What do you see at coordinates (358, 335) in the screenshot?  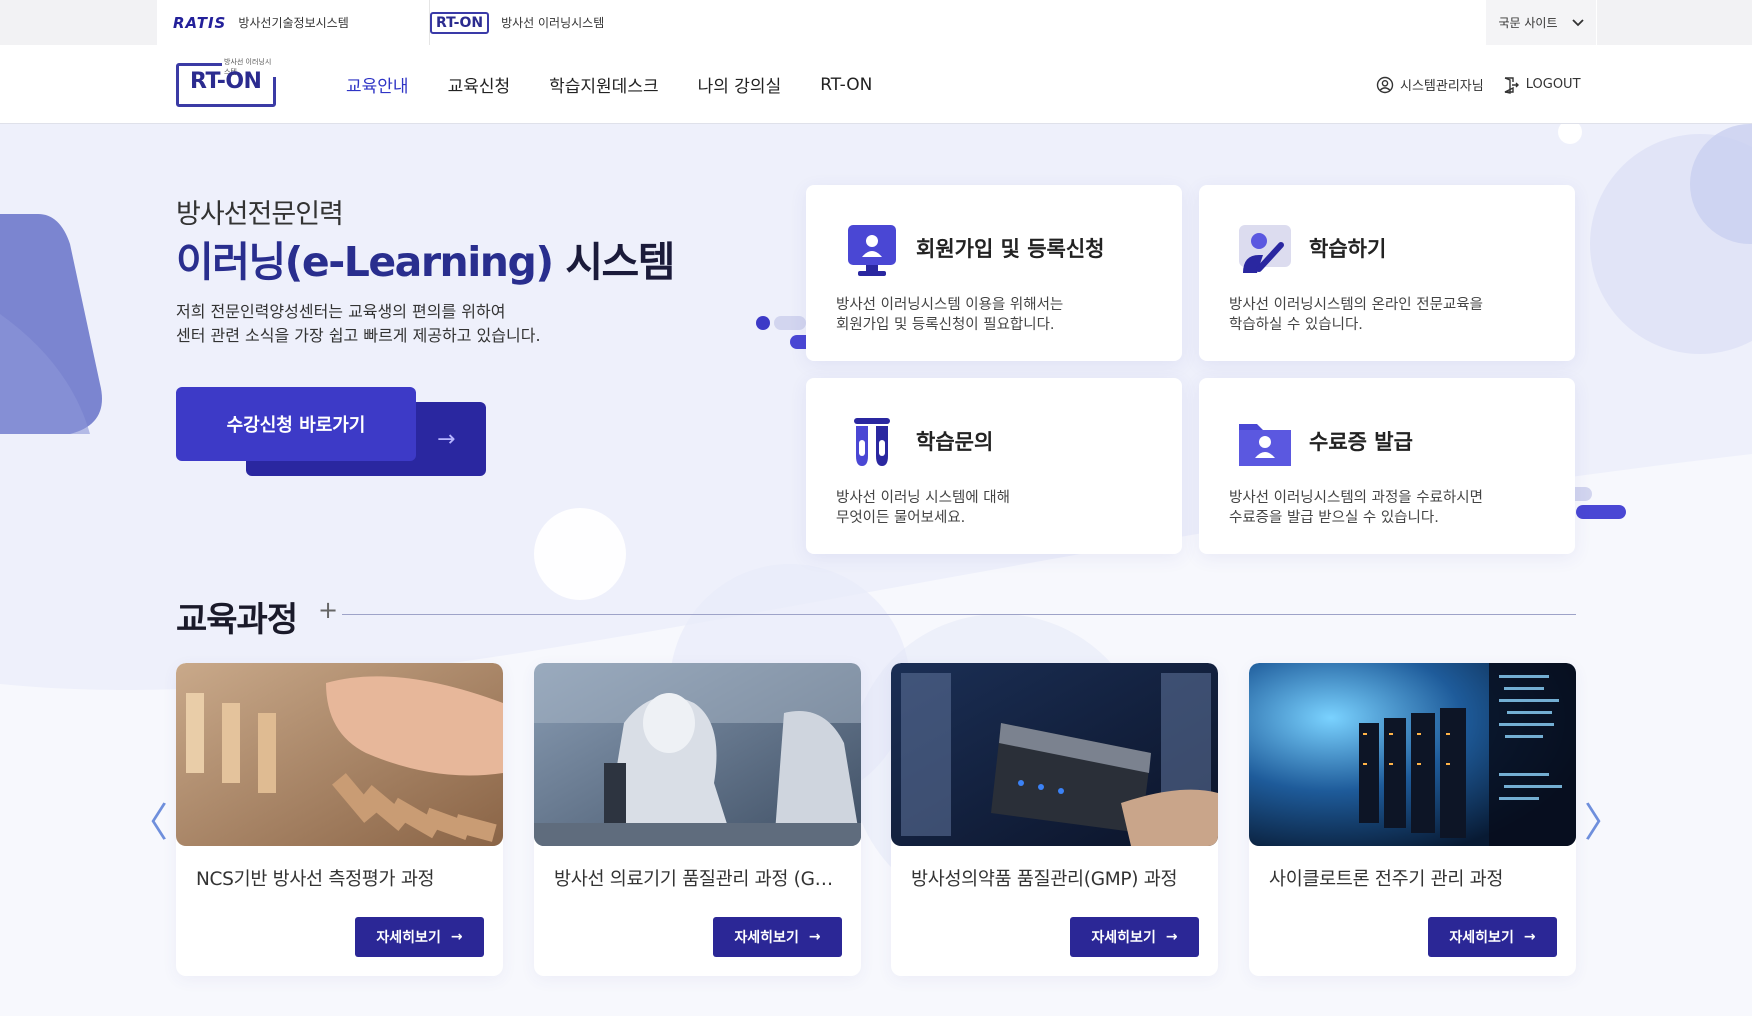 I see `hero-desc-line2: 센터 관련 소식을 가장 쉽고 빠르게 제공하고 있습니다.` at bounding box center [358, 335].